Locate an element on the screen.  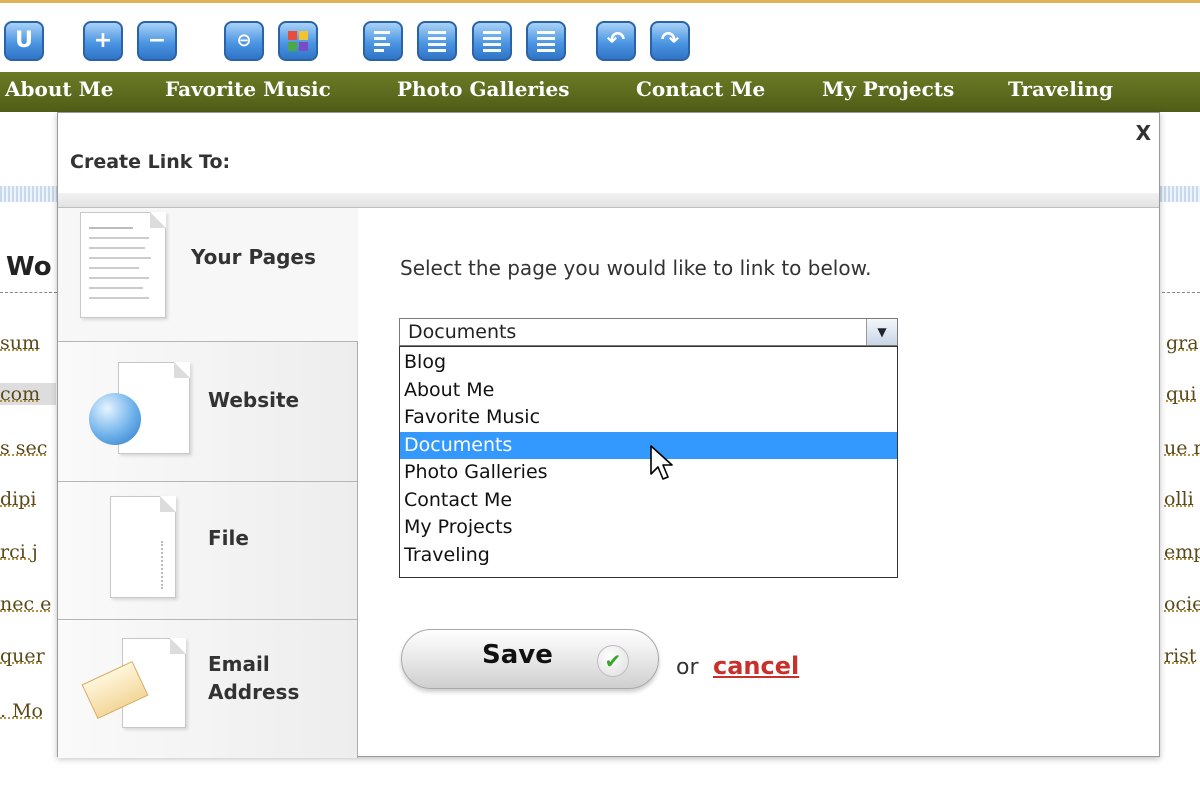
color-grid-icon is located at coordinates (298, 41).